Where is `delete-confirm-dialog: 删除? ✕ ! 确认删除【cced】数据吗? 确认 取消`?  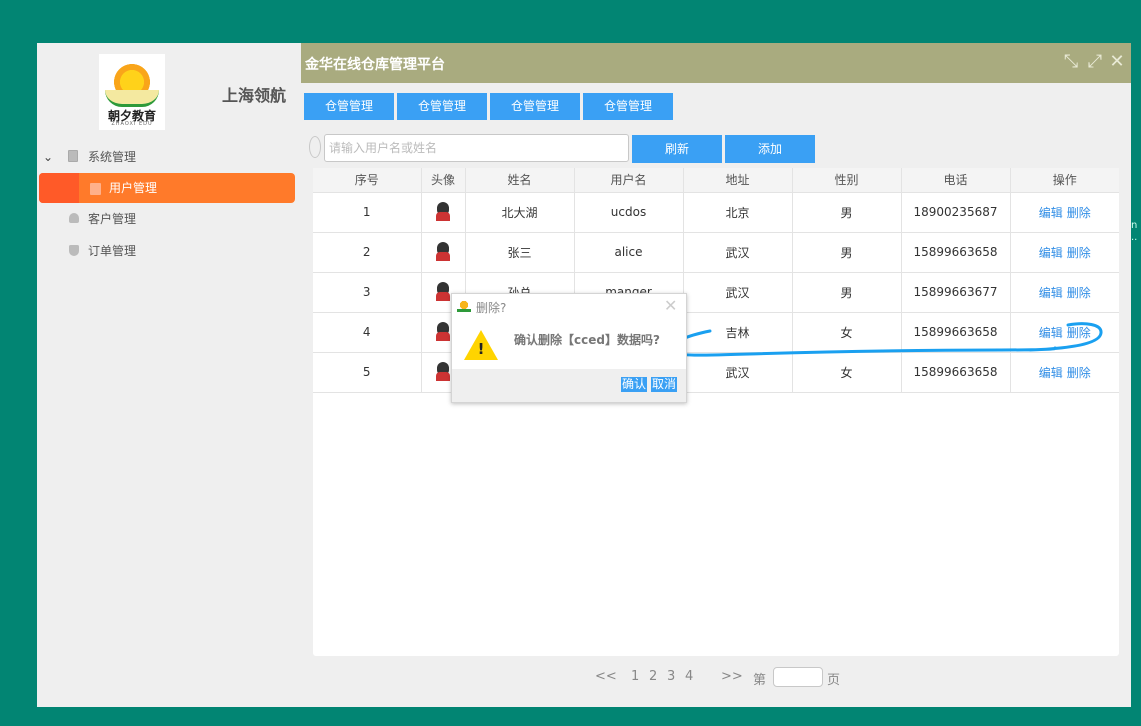 delete-confirm-dialog: 删除? ✕ ! 确认删除【cced】数据吗? 确认 取消 is located at coordinates (569, 348).